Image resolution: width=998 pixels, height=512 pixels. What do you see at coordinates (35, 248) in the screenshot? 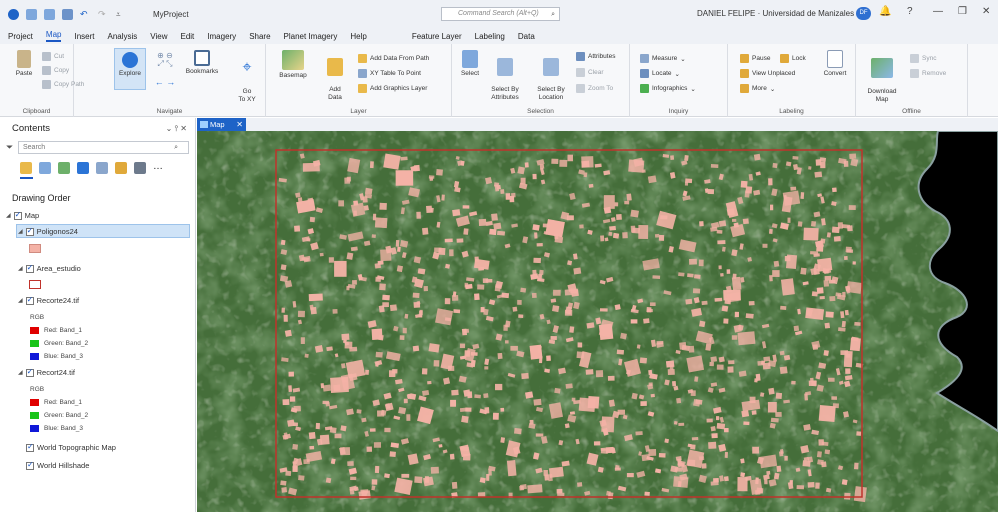
I see `poligonos-symbol` at bounding box center [35, 248].